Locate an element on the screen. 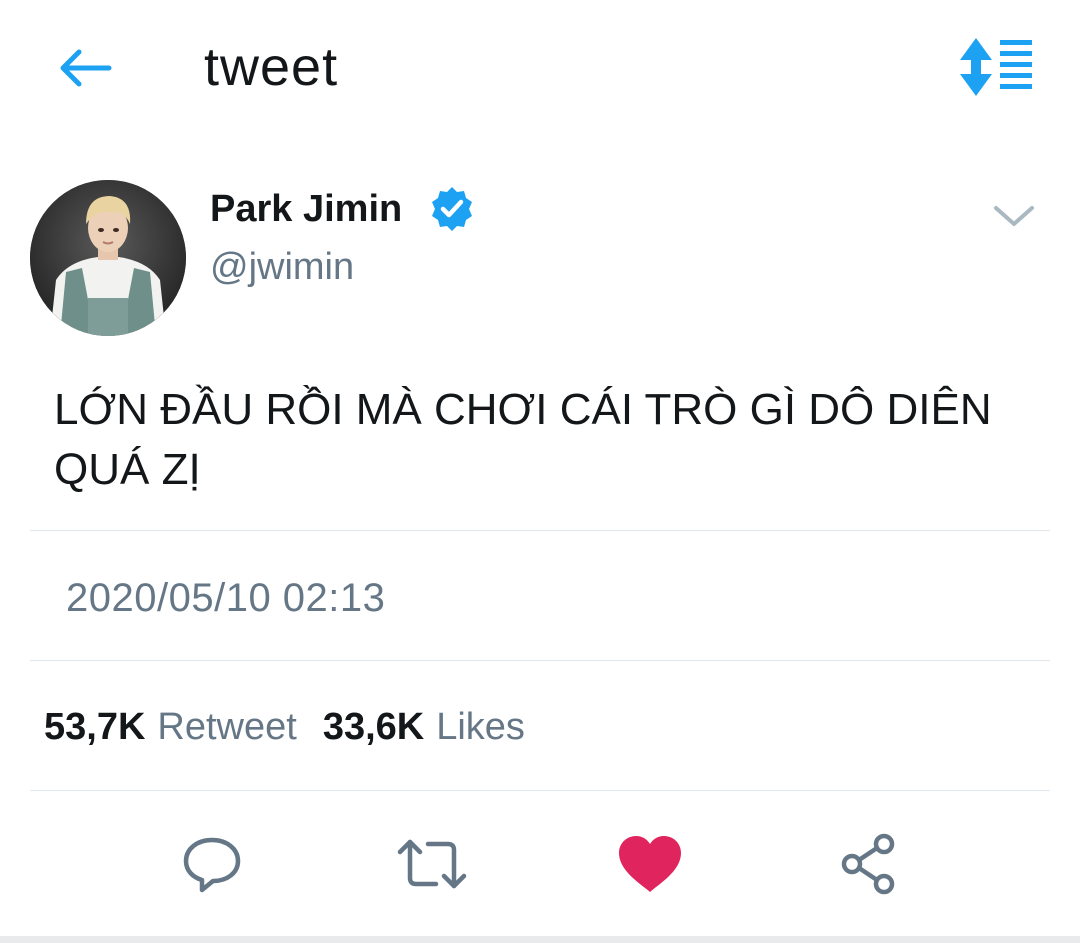 The image size is (1080, 943). likes-label: Likes is located at coordinates (480, 727).